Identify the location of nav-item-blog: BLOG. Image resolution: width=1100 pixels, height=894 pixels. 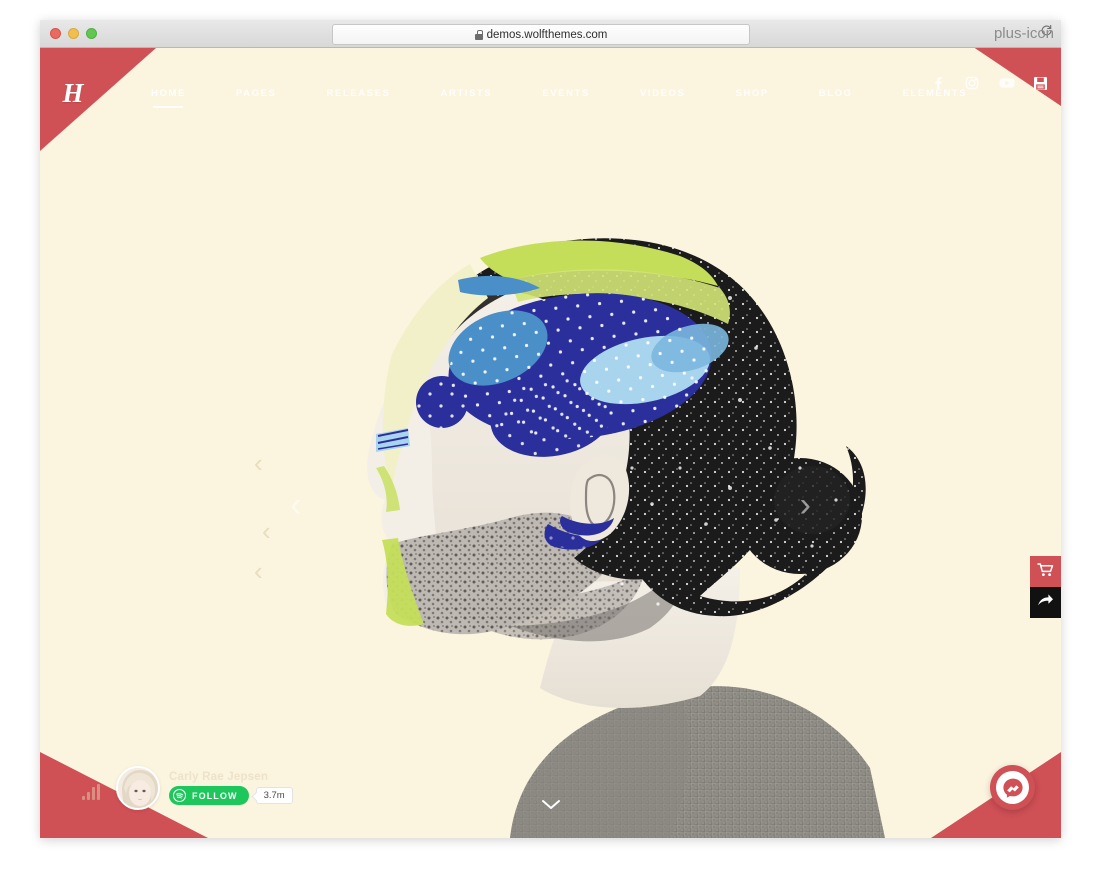
(836, 93).